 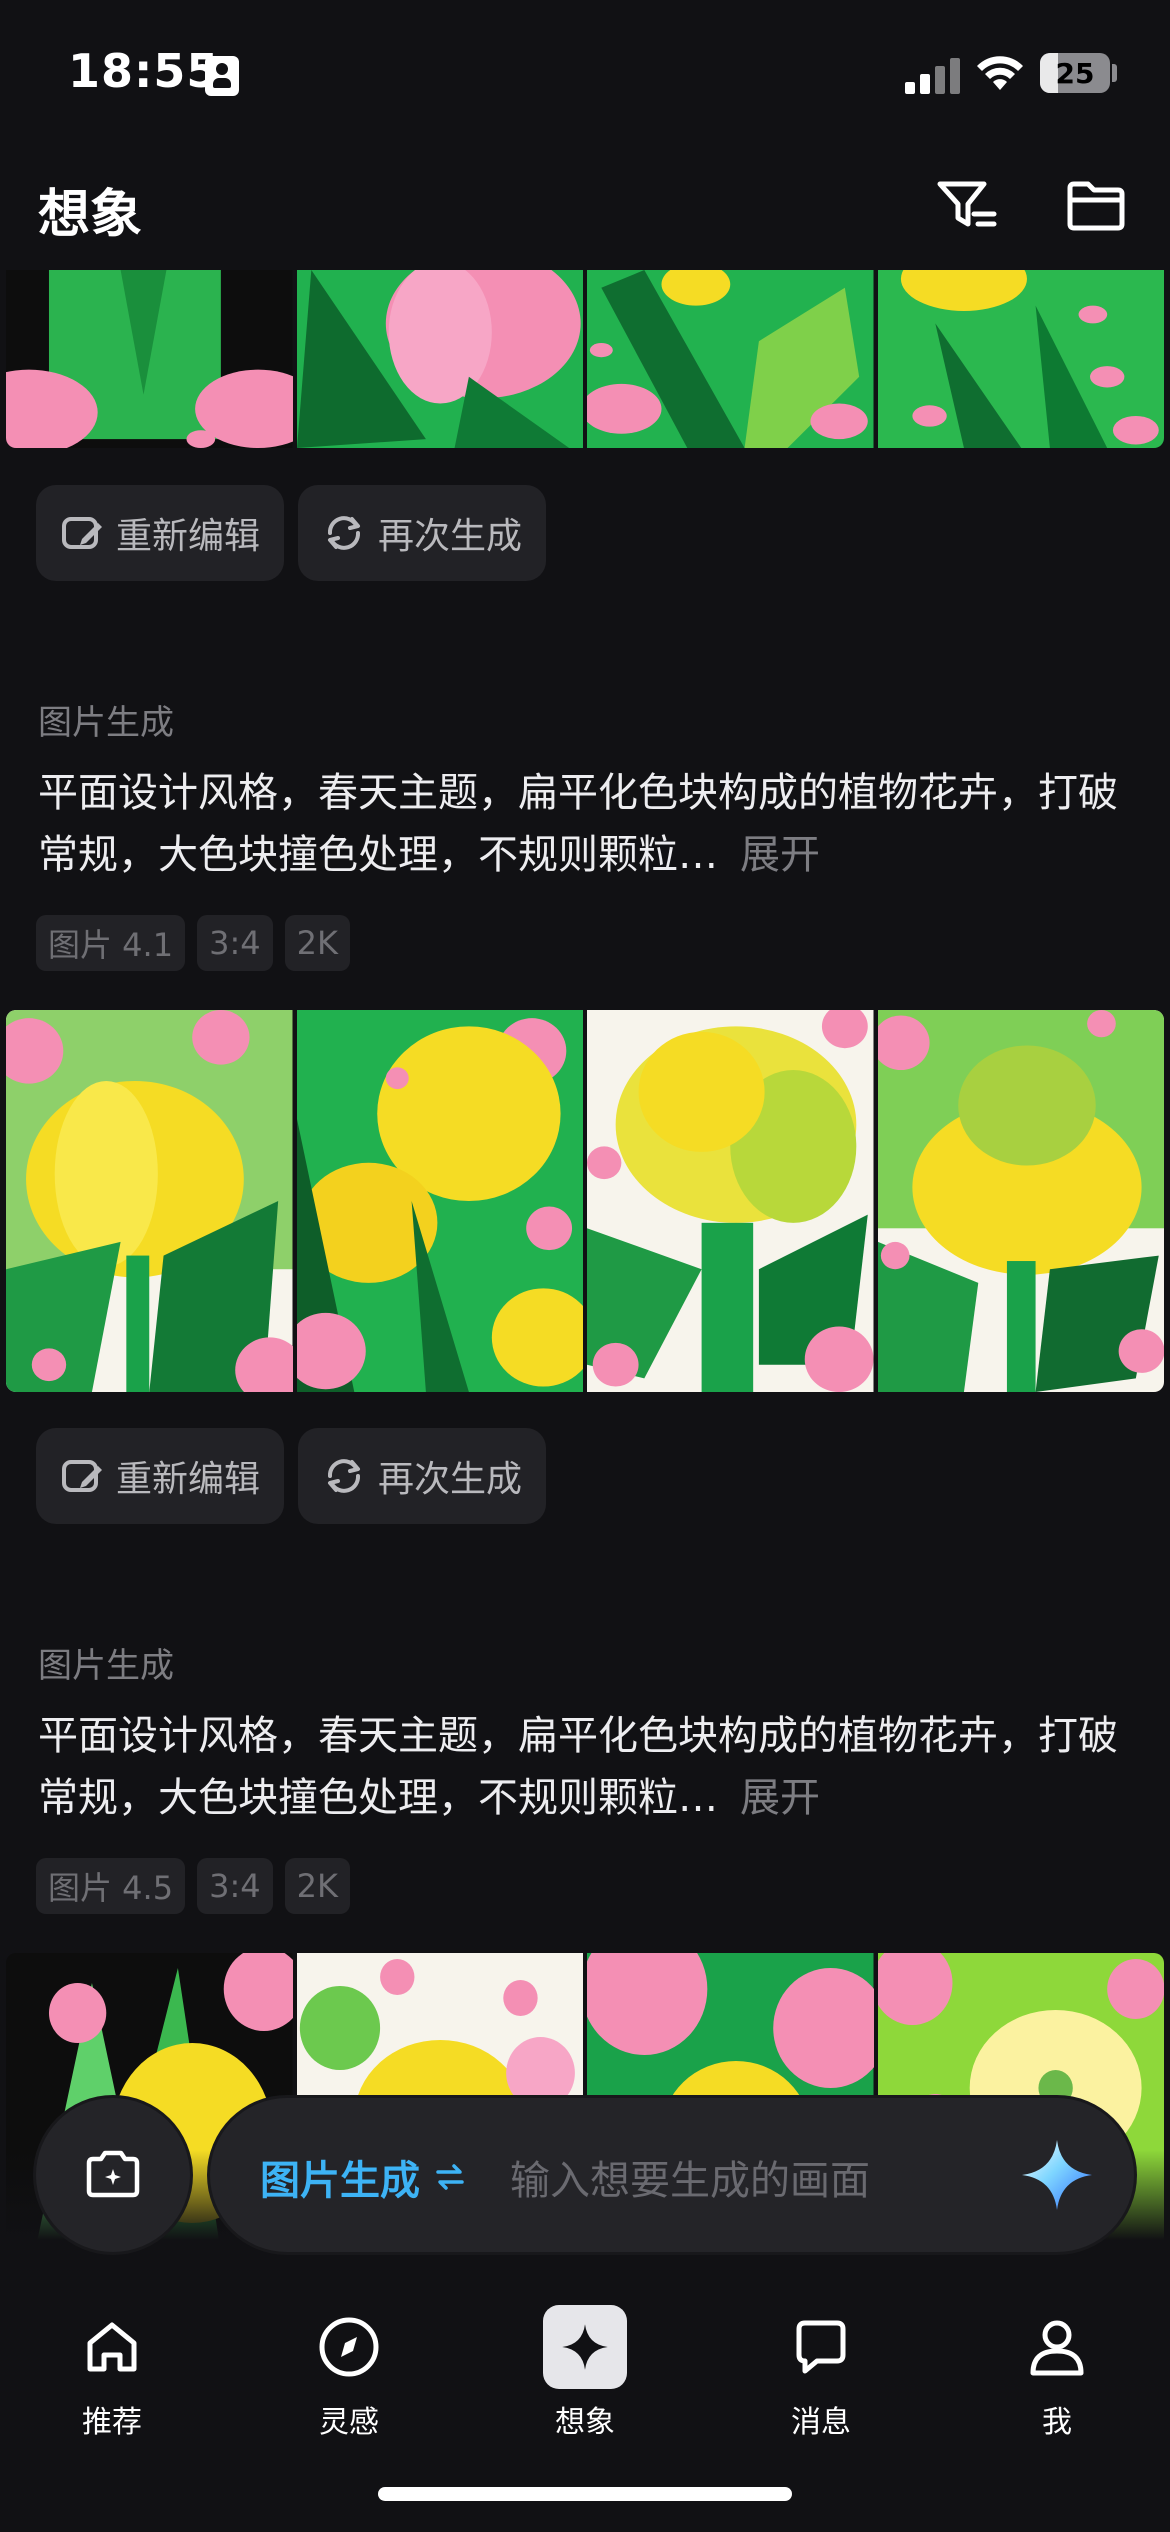 I want to click on battery-percent: 25, so click(x=1075, y=73).